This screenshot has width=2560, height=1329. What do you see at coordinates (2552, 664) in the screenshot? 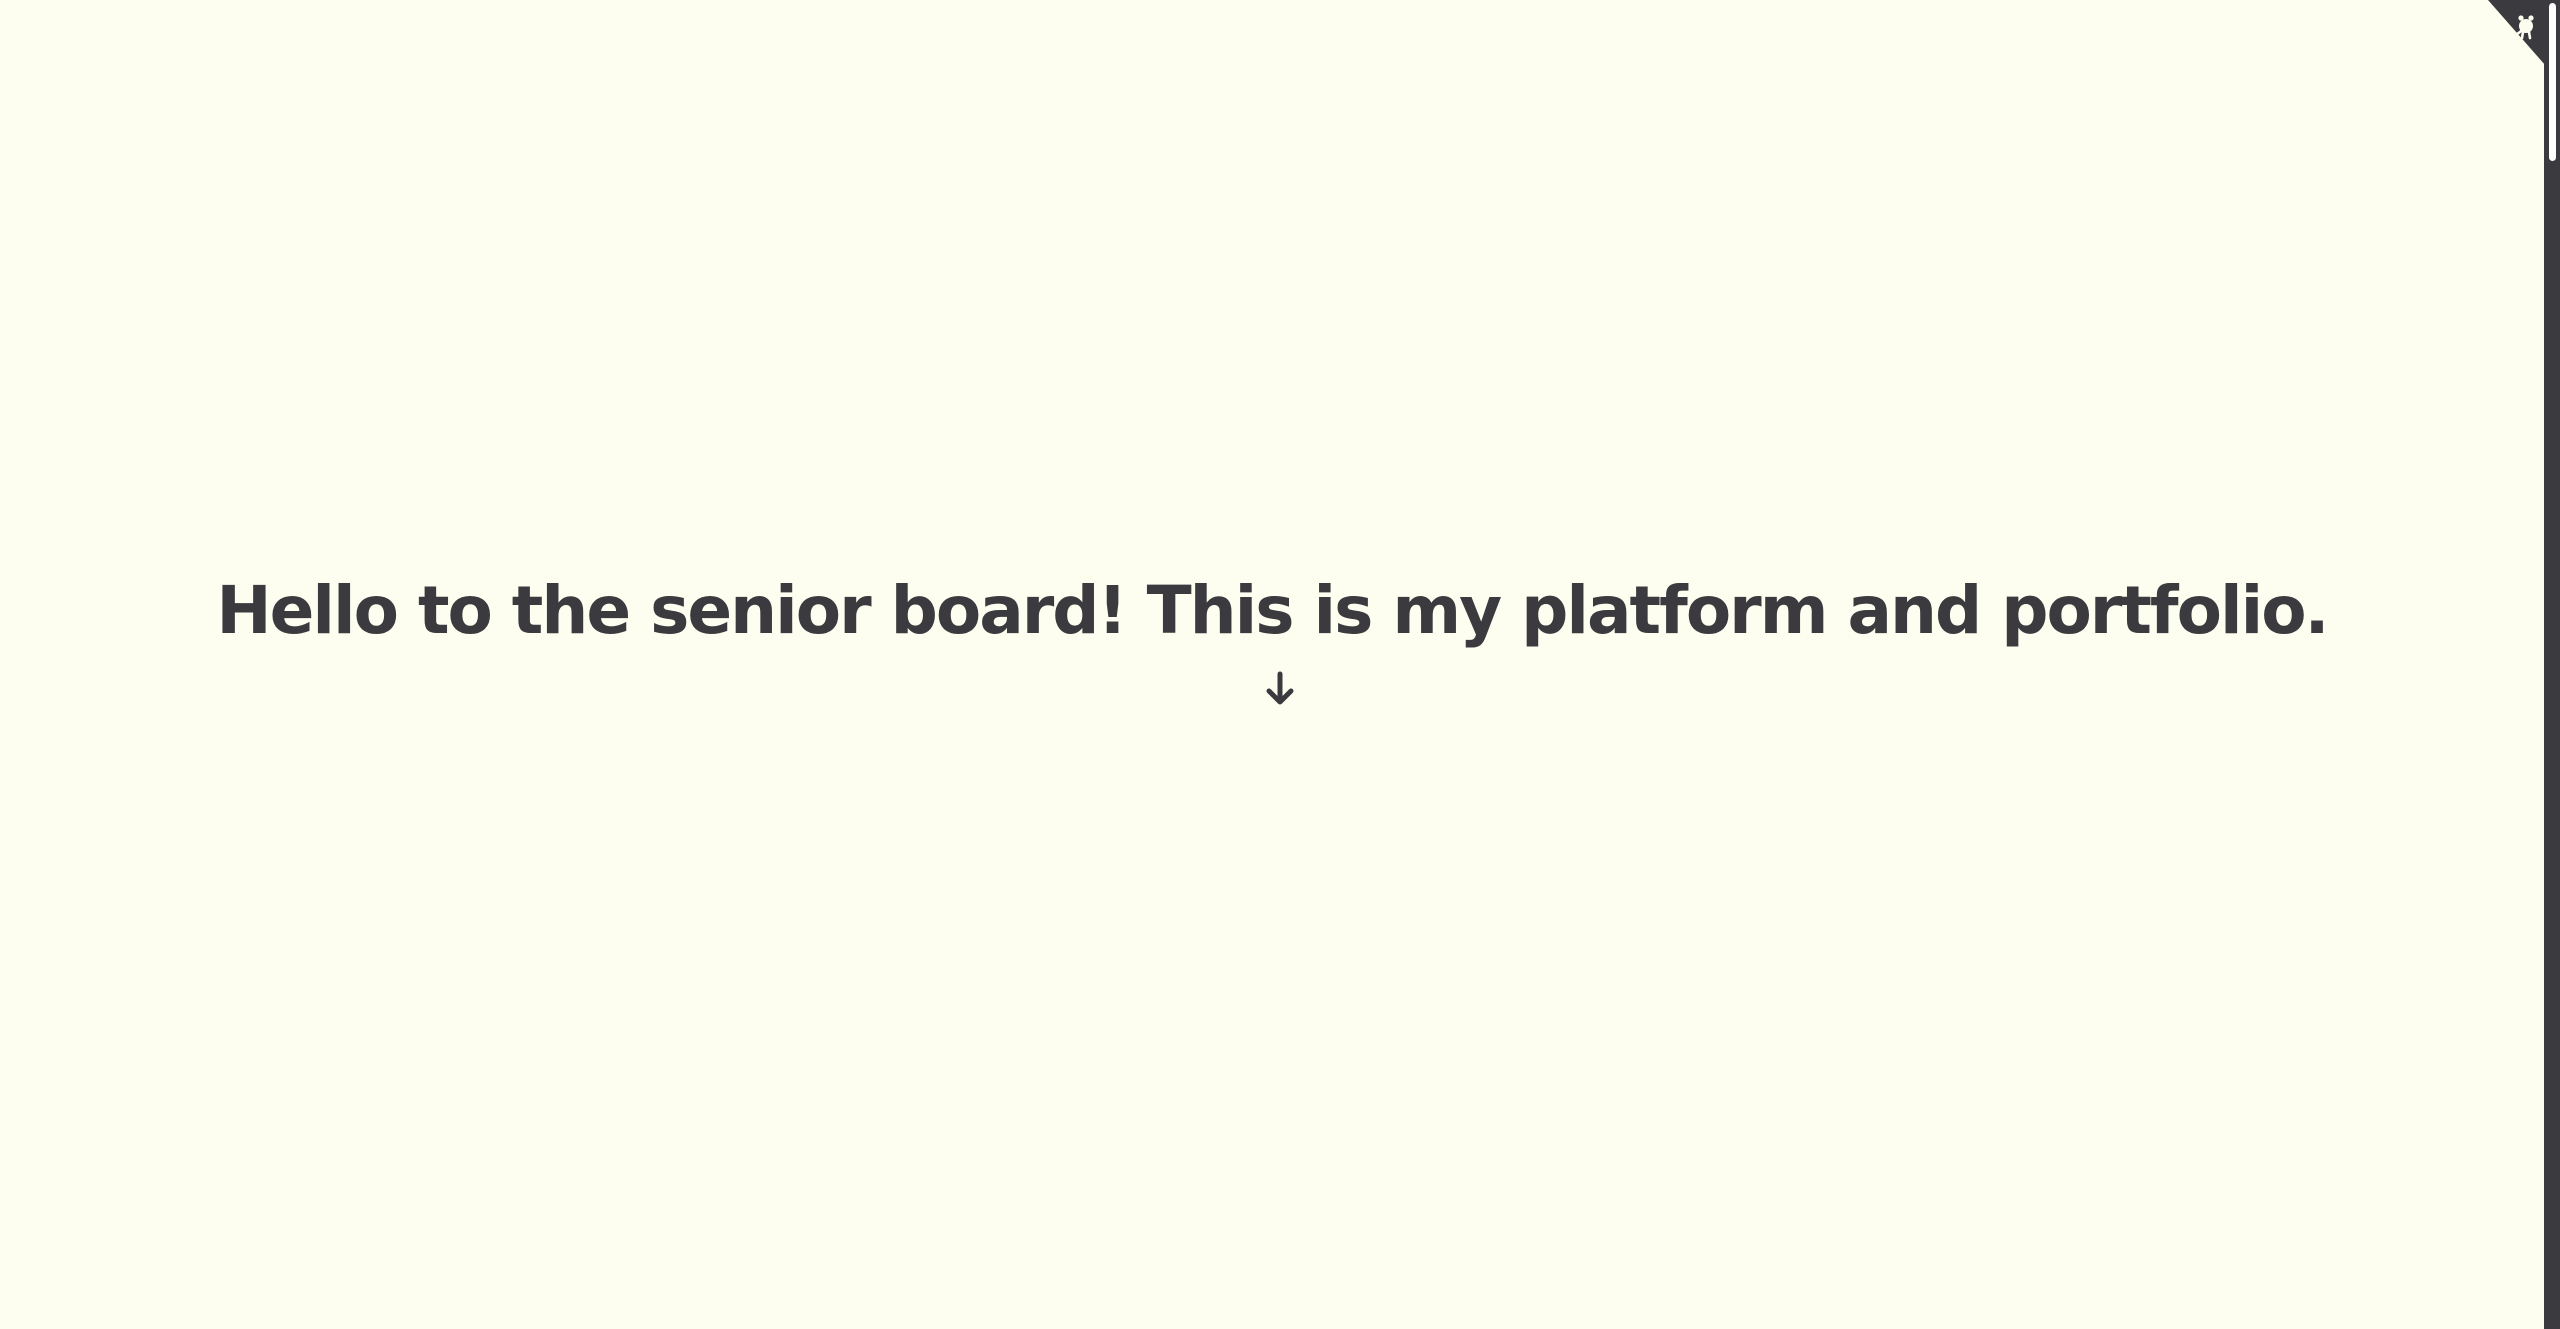
I see `scrollbar-track` at bounding box center [2552, 664].